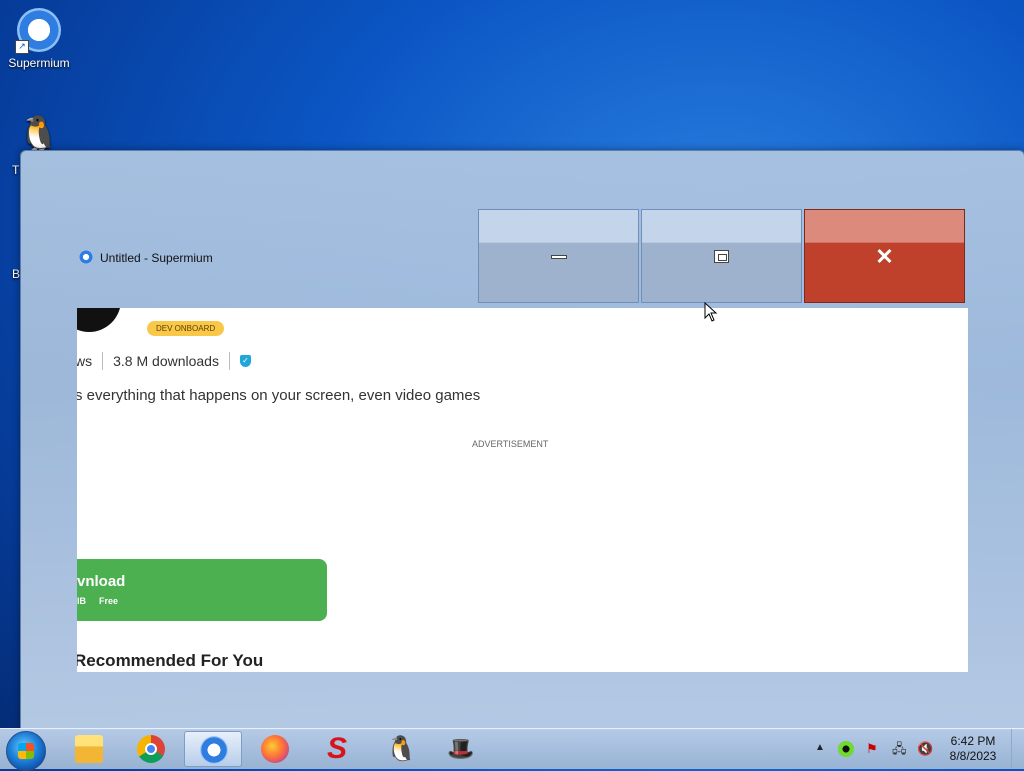  Describe the element at coordinates (99, 320) in the screenshot. I see `app-avatar` at that location.